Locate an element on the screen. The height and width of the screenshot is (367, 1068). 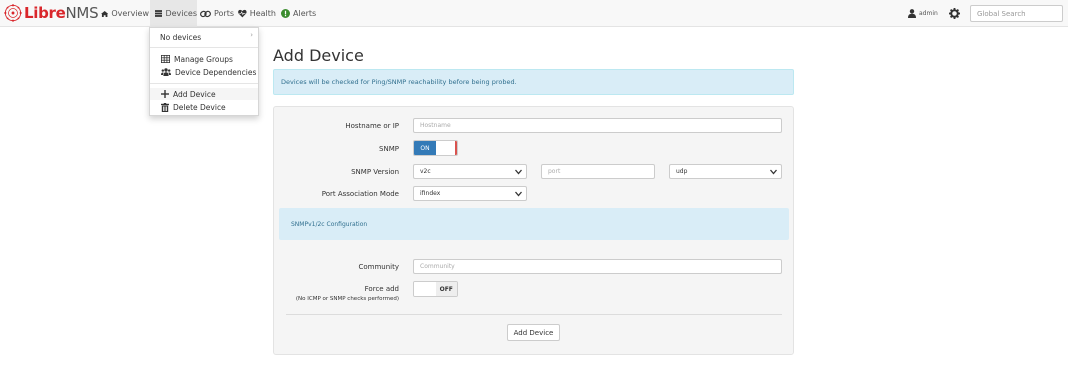
menu-add-device-label: Add Device is located at coordinates (194, 94).